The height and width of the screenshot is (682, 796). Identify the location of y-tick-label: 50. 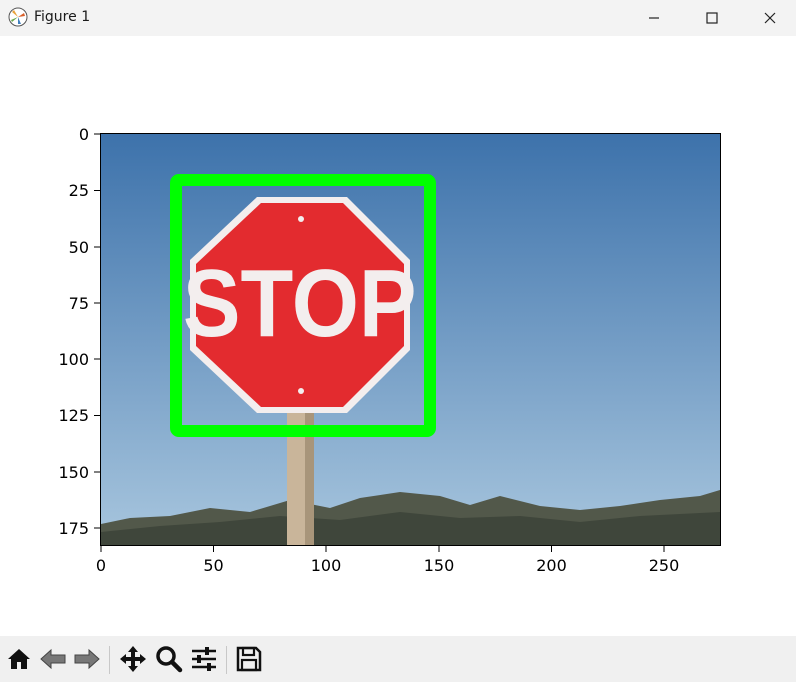
(79, 247).